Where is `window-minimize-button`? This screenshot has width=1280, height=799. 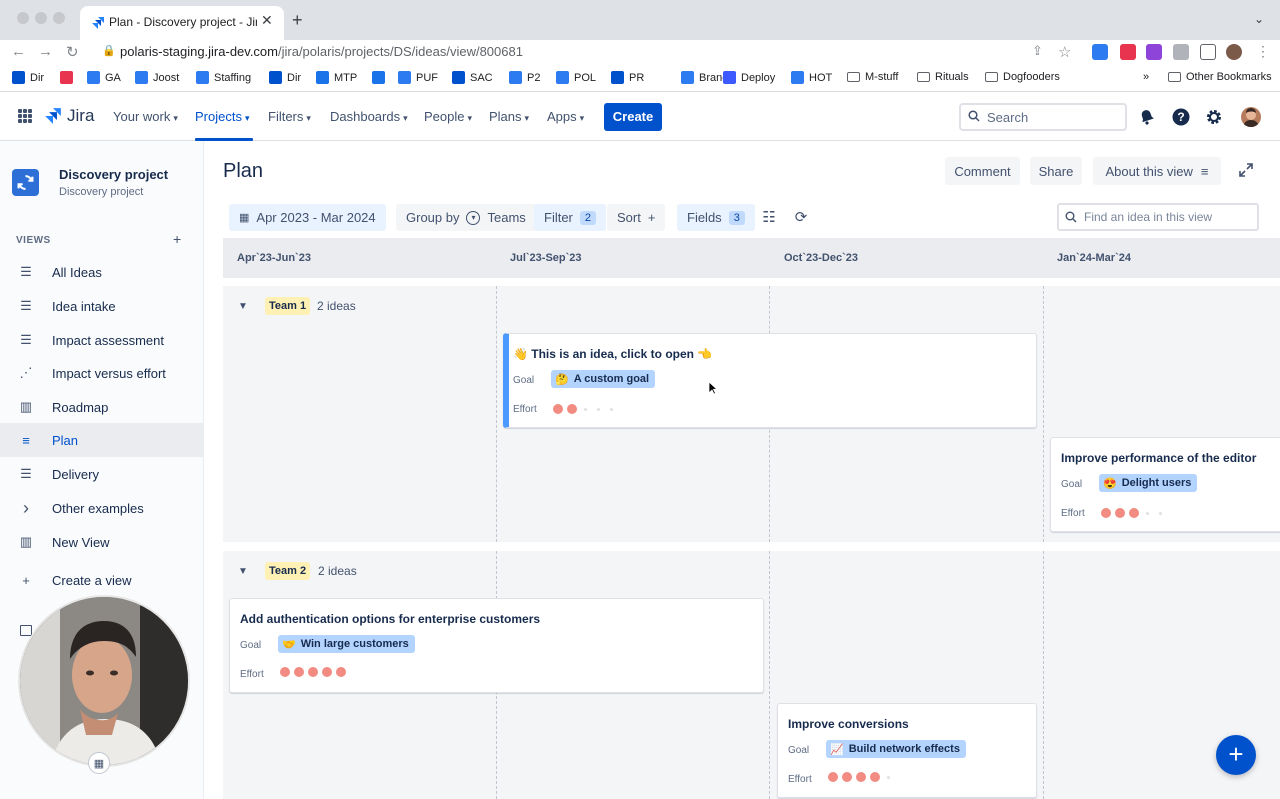 window-minimize-button is located at coordinates (41, 18).